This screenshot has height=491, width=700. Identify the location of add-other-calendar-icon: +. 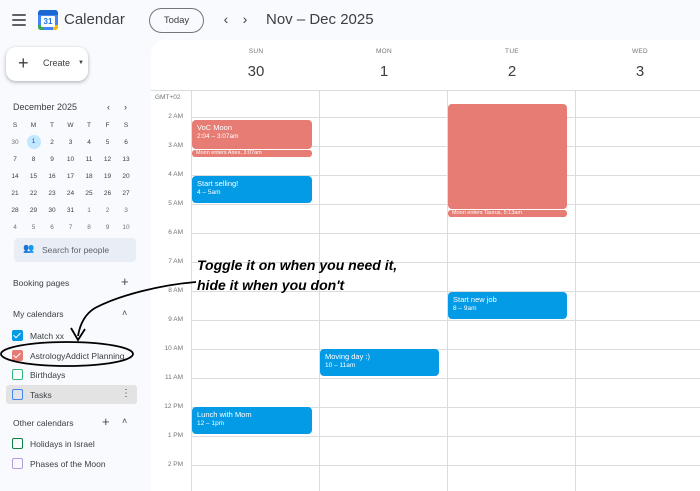
(106, 421).